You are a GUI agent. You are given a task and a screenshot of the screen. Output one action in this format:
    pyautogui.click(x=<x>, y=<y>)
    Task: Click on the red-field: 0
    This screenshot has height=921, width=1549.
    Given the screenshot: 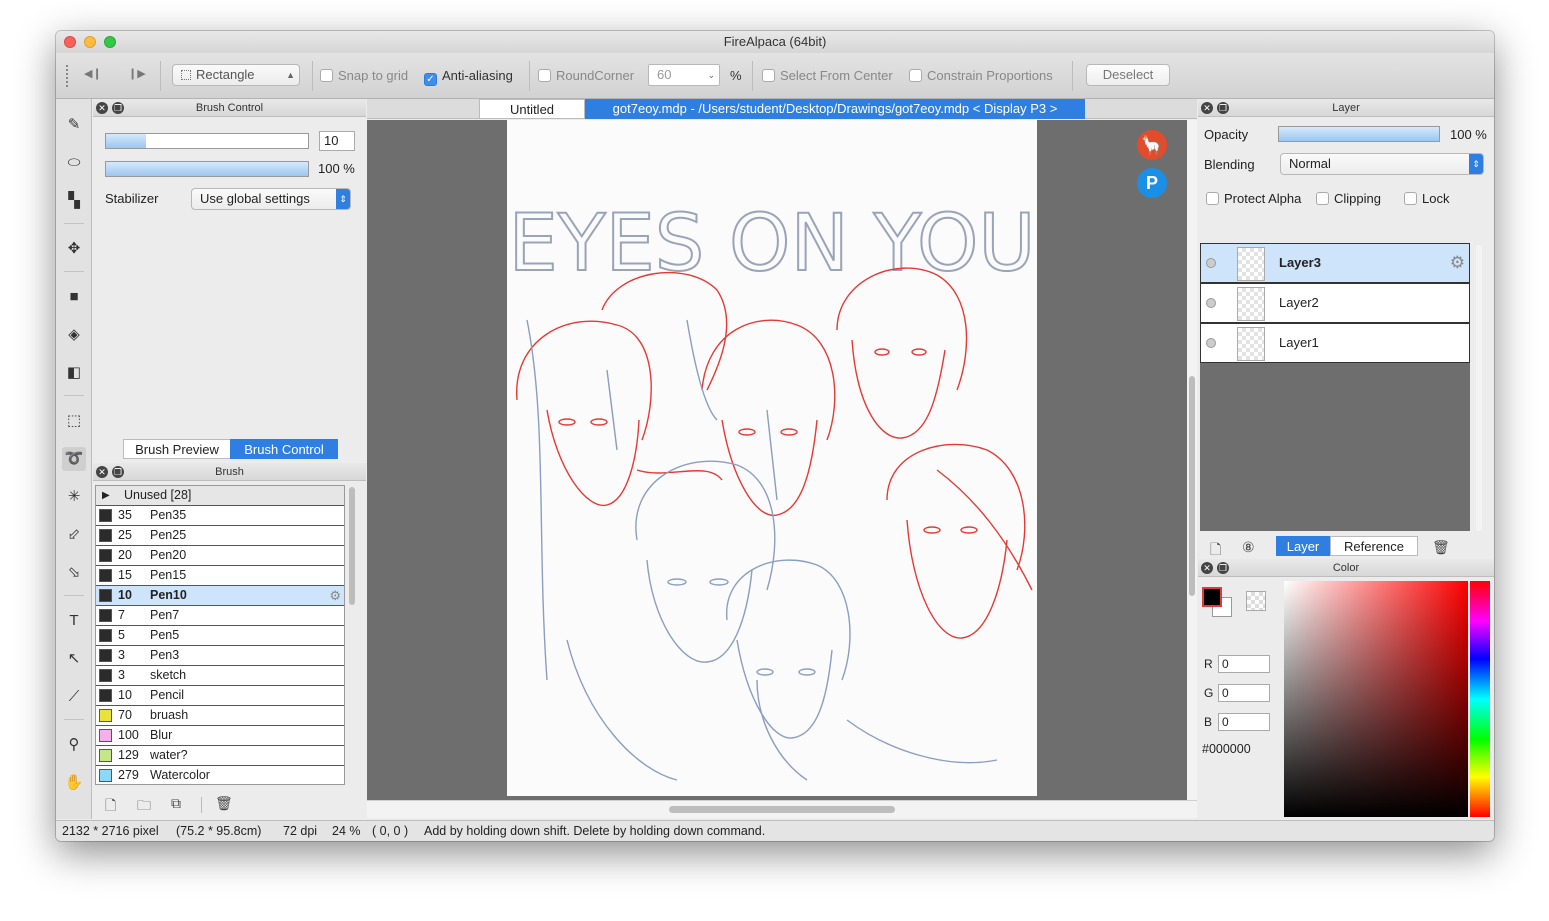 What is the action you would take?
    pyautogui.click(x=1244, y=664)
    